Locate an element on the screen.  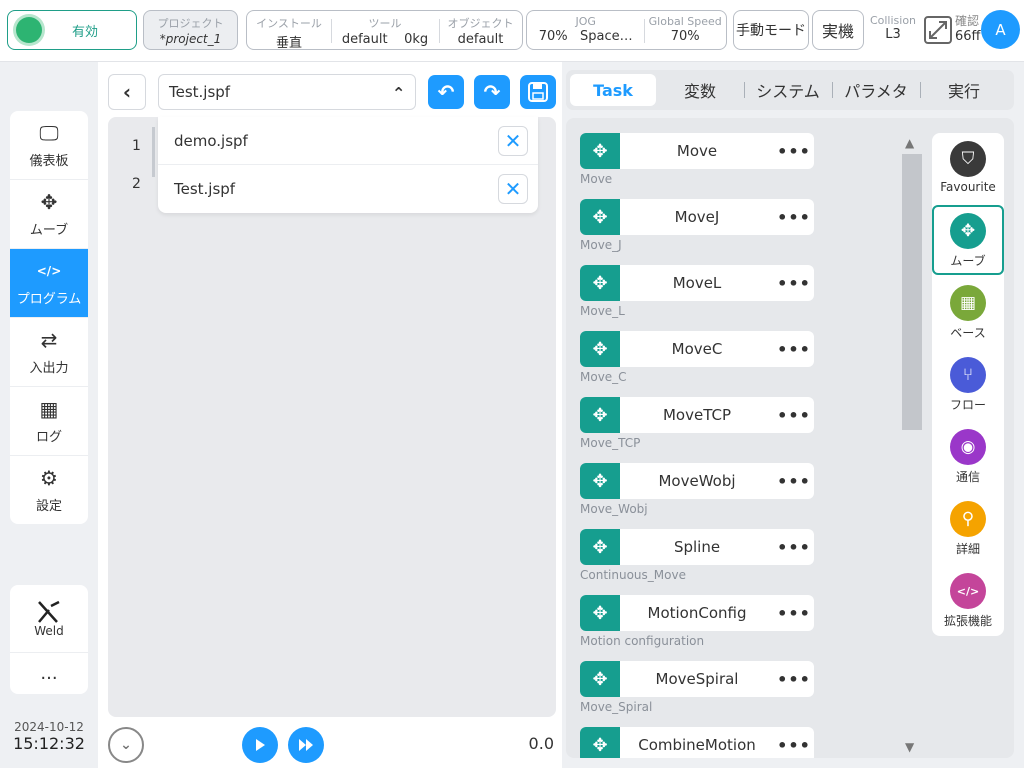
antenna-icon: ◉ is located at coordinates (968, 447).